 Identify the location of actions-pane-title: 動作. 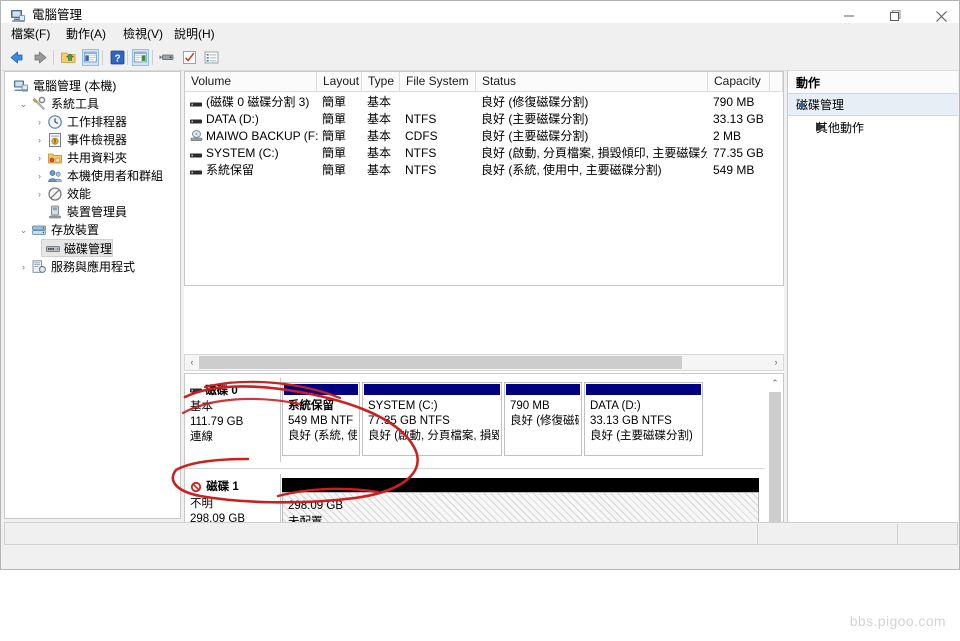
(808, 83).